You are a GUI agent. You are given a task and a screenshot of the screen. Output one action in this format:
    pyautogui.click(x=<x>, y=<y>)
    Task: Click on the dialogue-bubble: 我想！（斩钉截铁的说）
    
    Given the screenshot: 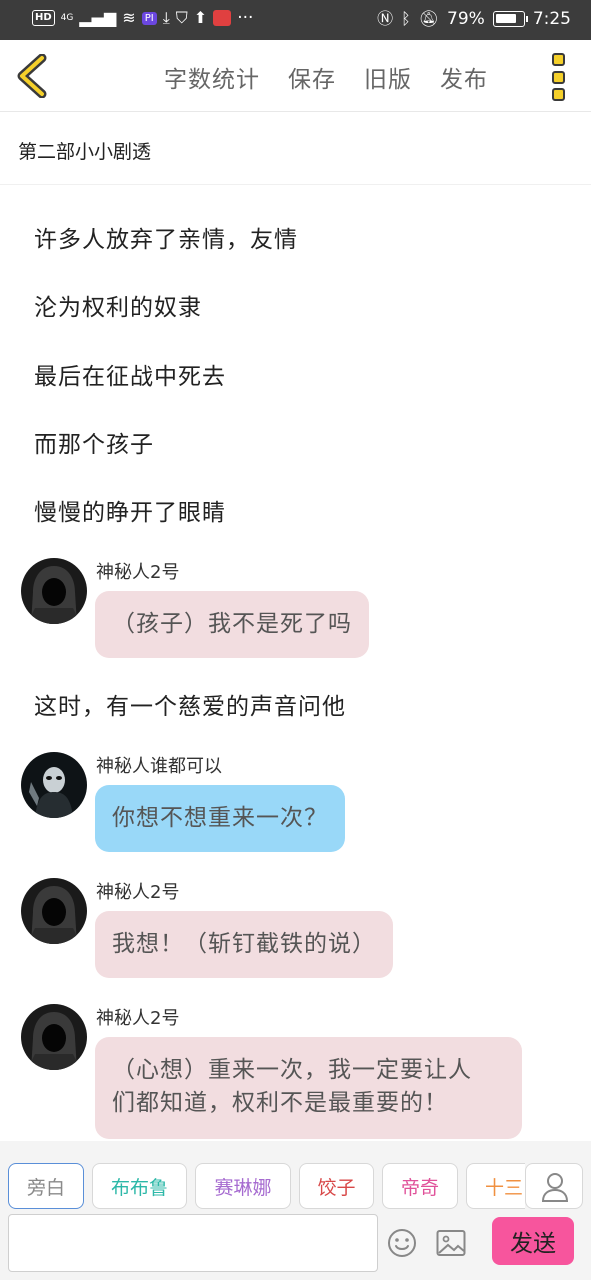 What is the action you would take?
    pyautogui.click(x=244, y=944)
    